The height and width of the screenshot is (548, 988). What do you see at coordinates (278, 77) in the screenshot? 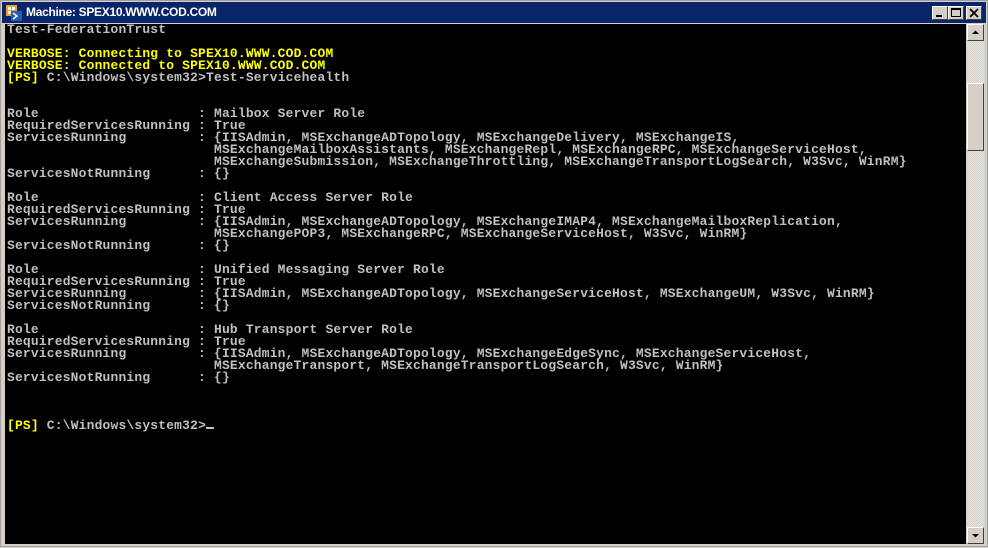
I see `command-text: Test-Servicehealth` at bounding box center [278, 77].